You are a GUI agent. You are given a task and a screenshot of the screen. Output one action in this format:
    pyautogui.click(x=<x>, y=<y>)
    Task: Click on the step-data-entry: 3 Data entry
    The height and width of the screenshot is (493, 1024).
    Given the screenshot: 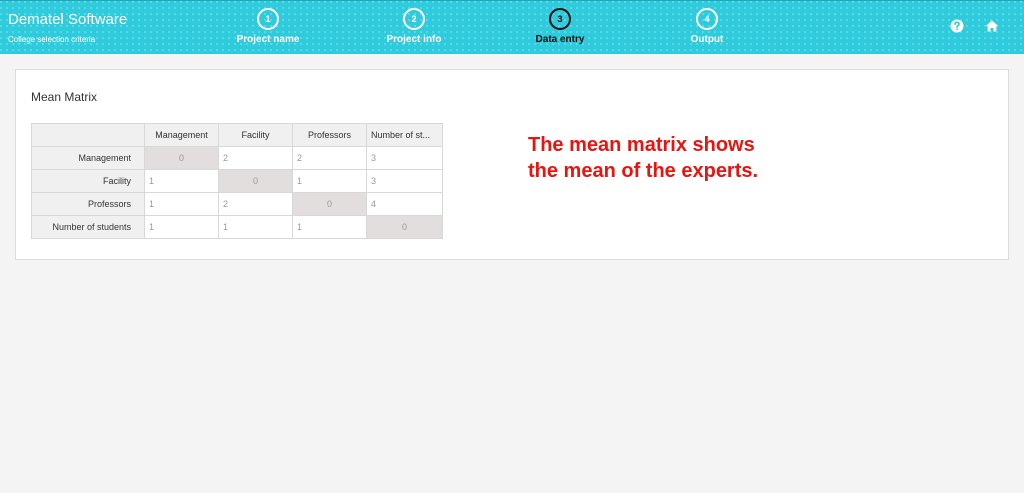 What is the action you would take?
    pyautogui.click(x=560, y=26)
    